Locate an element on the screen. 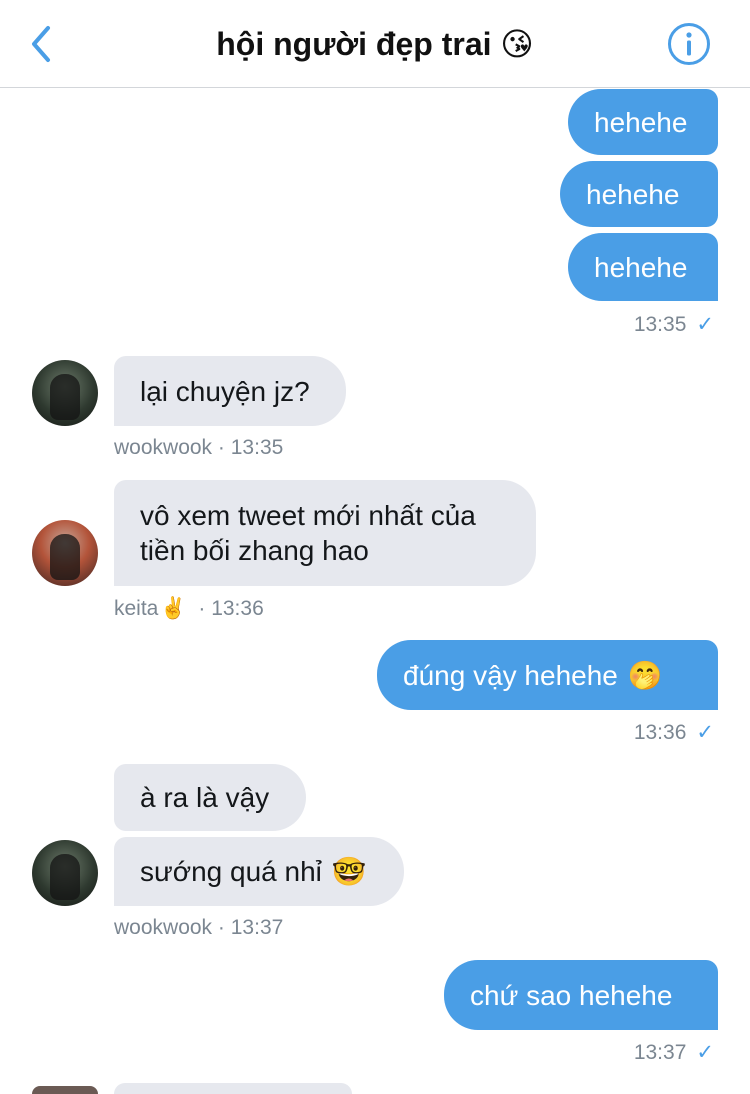 The height and width of the screenshot is (1094, 750). message-sender-time: keita✌️ · 13:36 is located at coordinates (189, 608).